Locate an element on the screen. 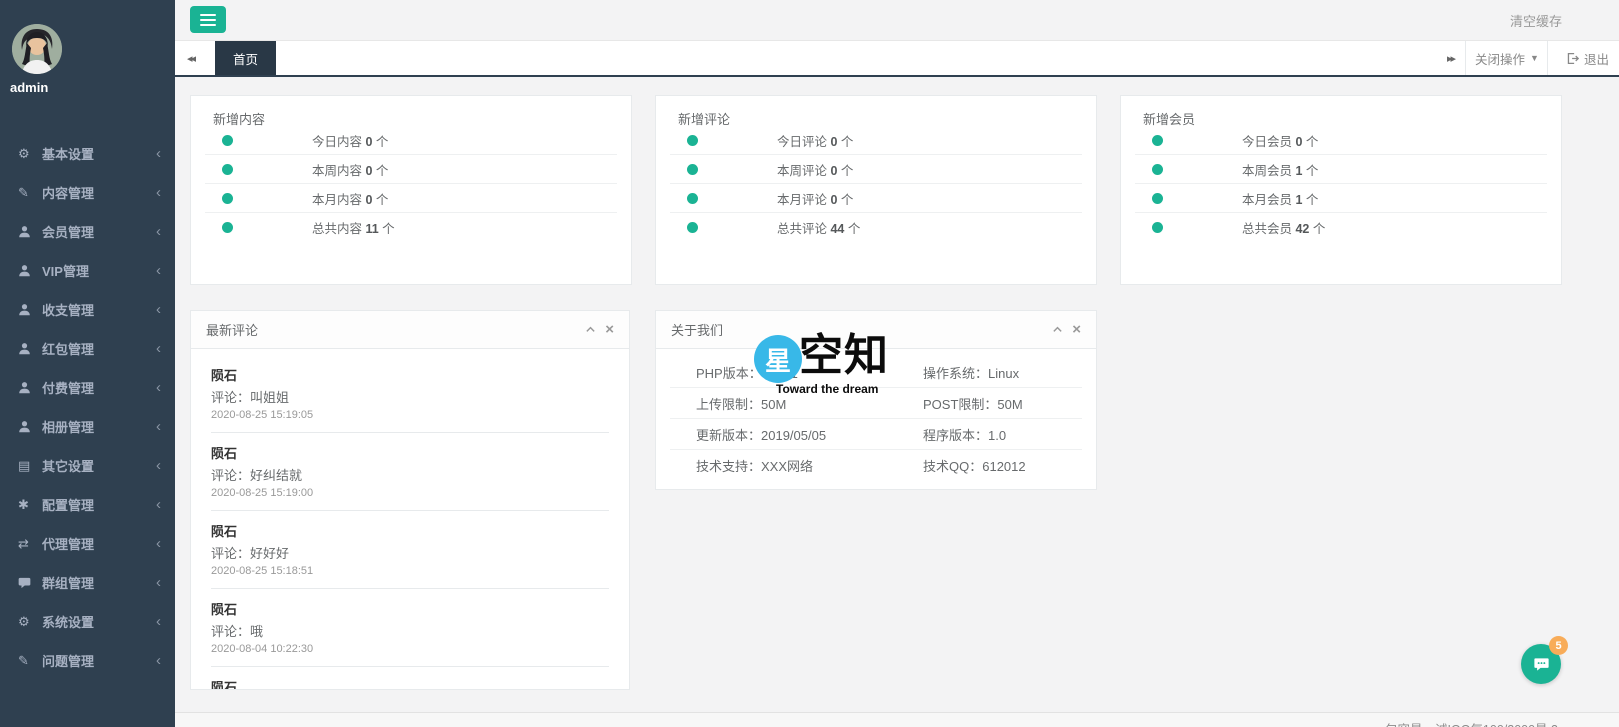 The width and height of the screenshot is (1619, 727). chat-bubble-icon is located at coordinates (1541, 664).